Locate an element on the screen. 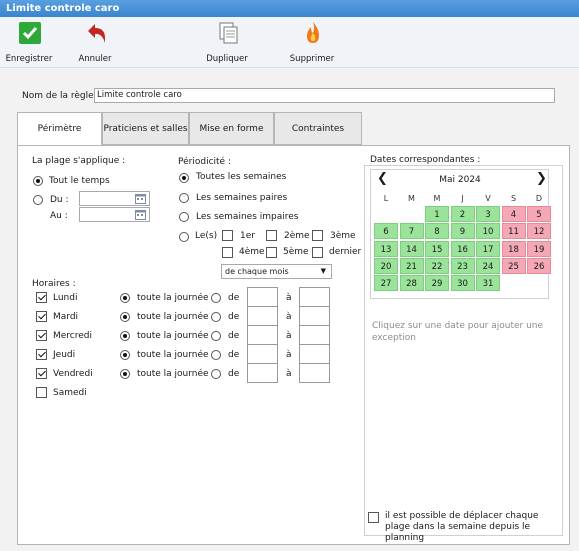  semaines-impaires-radio is located at coordinates (184, 217).